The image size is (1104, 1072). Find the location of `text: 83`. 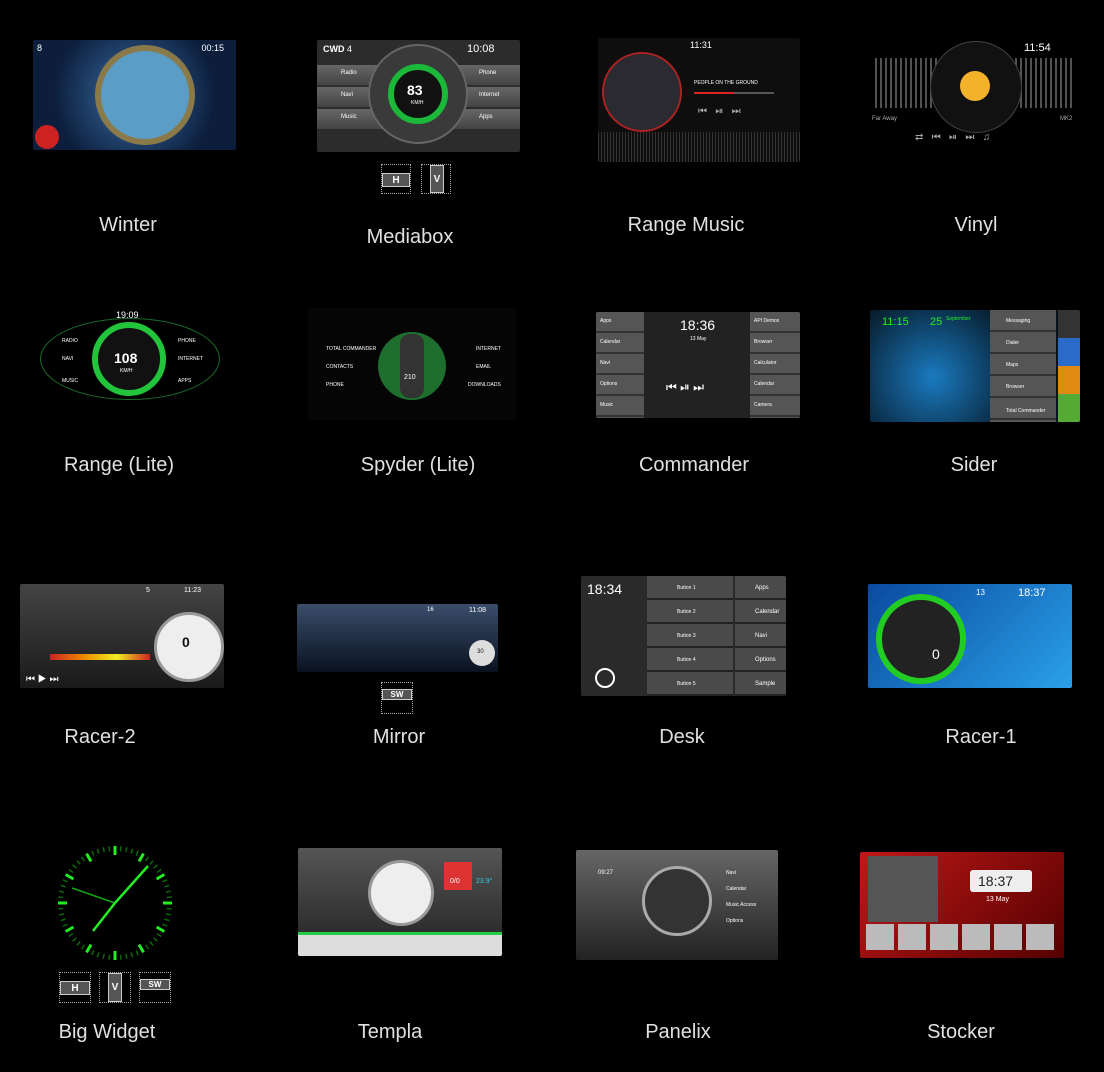

text: 83 is located at coordinates (415, 90).